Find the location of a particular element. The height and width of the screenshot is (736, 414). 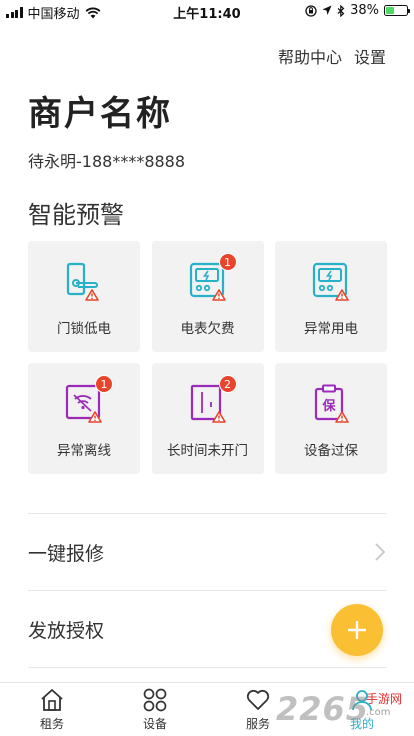

status-right: 38% is located at coordinates (357, 10).